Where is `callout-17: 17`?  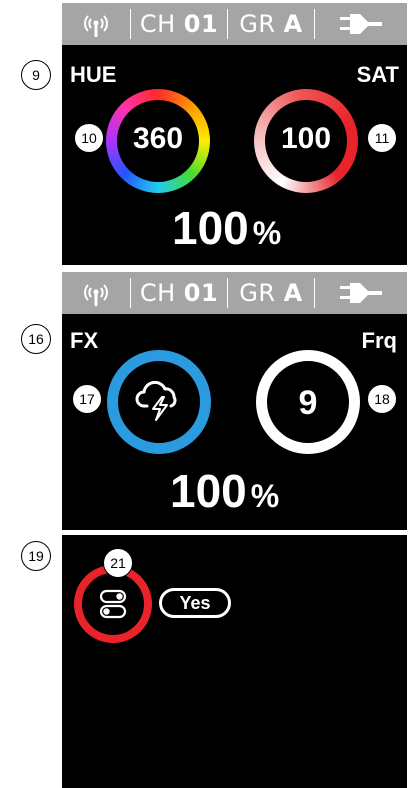 callout-17: 17 is located at coordinates (87, 399).